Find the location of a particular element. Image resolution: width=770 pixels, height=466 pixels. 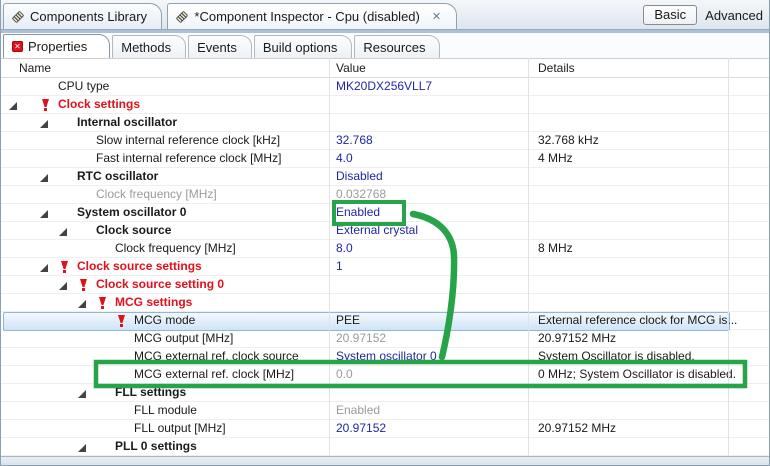

property-name: Internal oscillator is located at coordinates (127, 122).